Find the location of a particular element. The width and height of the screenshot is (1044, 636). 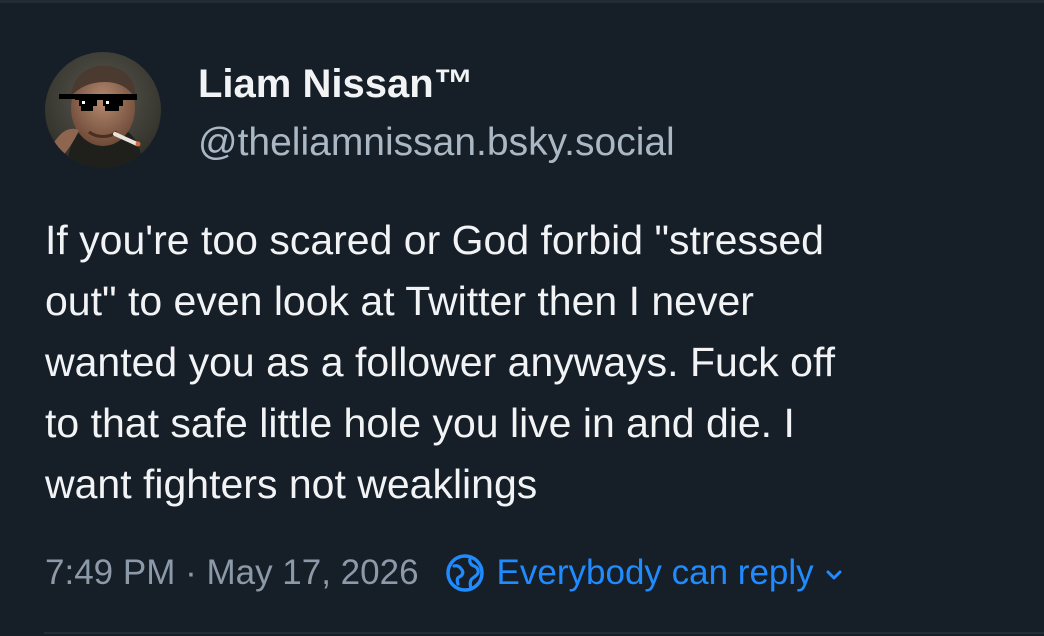

reply-setting-button: Everybody can reply is located at coordinates (644, 573).